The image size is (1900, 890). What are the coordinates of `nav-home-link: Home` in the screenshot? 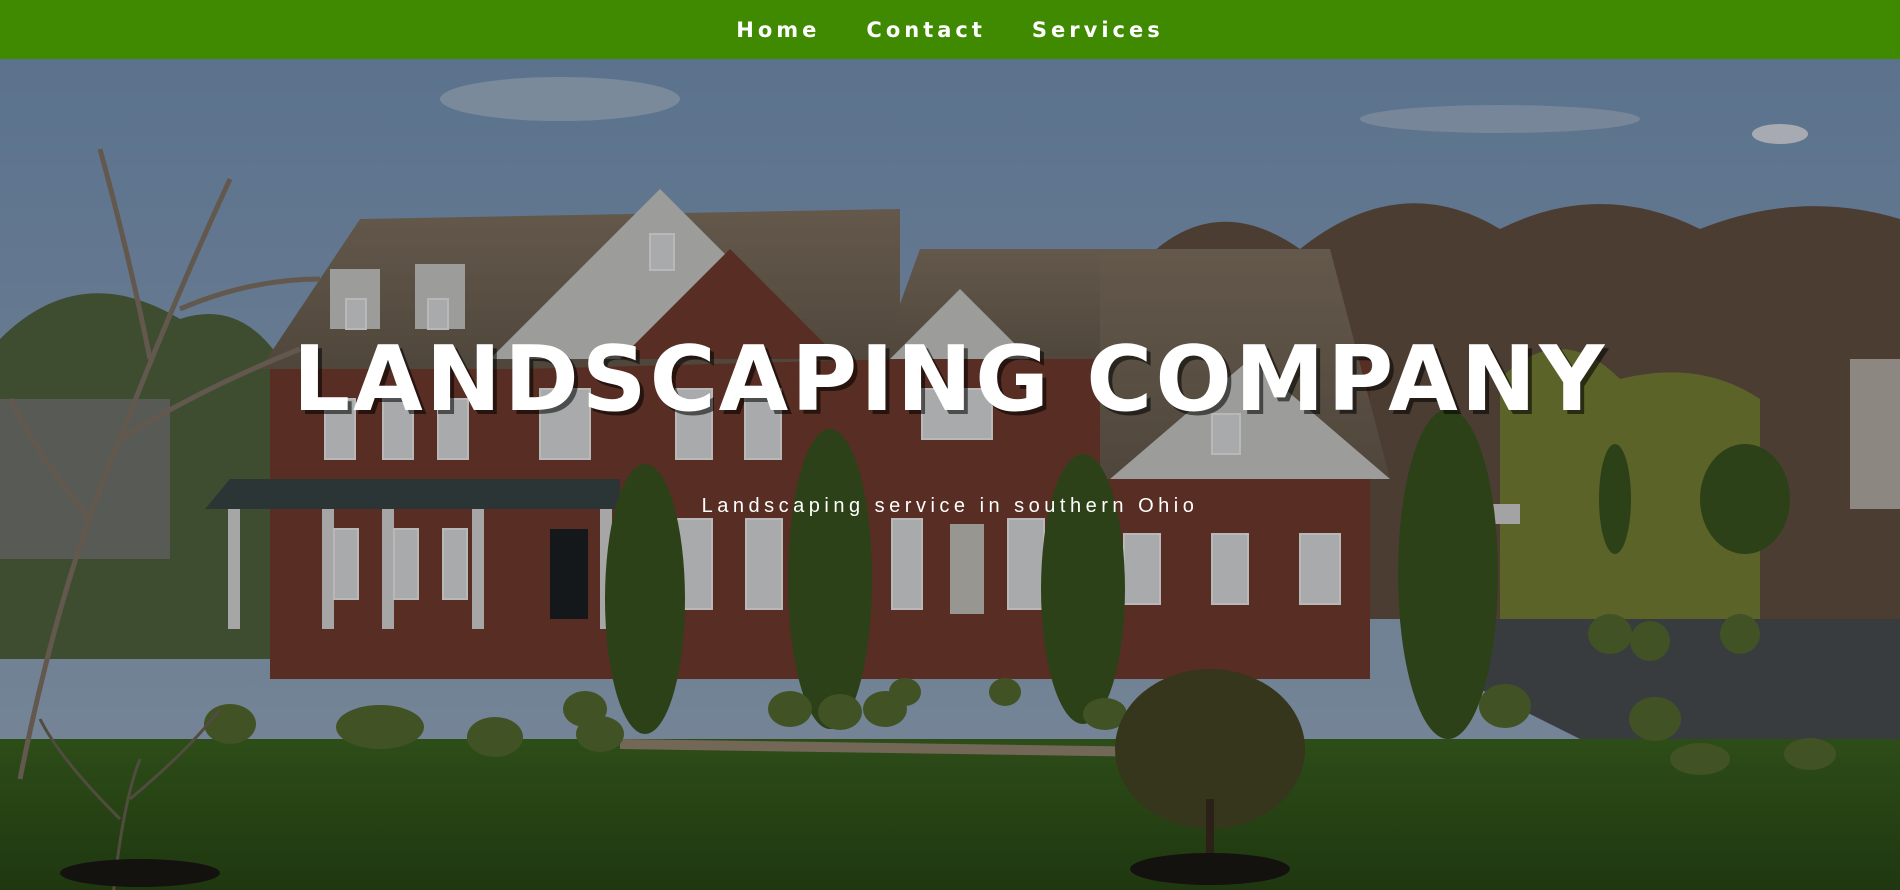 It's located at (778, 30).